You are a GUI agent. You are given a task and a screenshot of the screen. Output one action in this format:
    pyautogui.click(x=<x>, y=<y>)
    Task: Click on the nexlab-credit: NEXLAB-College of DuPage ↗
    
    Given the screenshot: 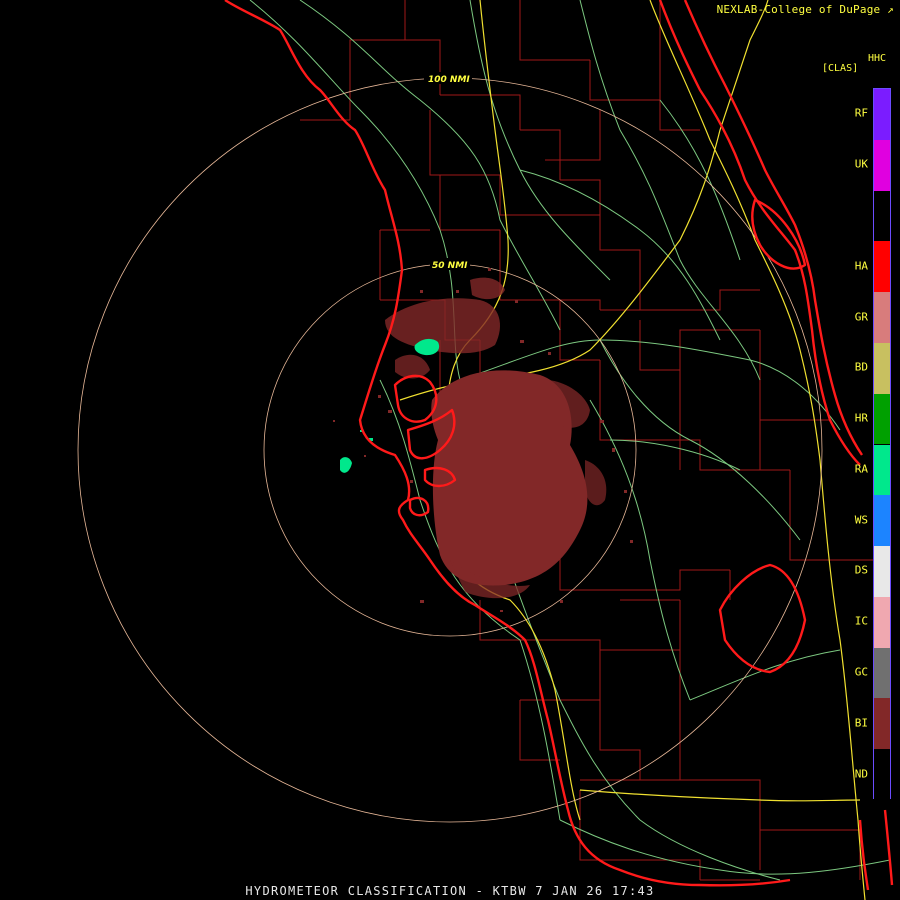 What is the action you would take?
    pyautogui.click(x=805, y=9)
    